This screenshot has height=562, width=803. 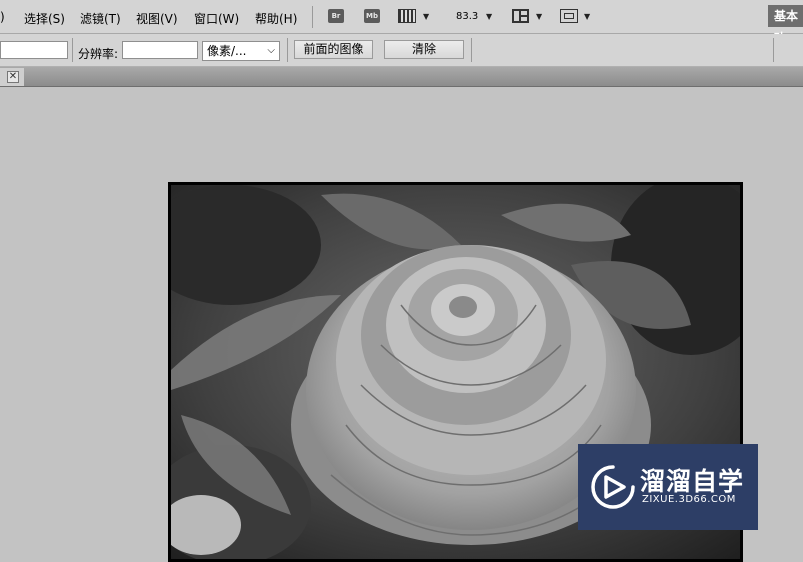 I want to click on menu-item-filter: 滤镜(T), so click(x=100, y=18).